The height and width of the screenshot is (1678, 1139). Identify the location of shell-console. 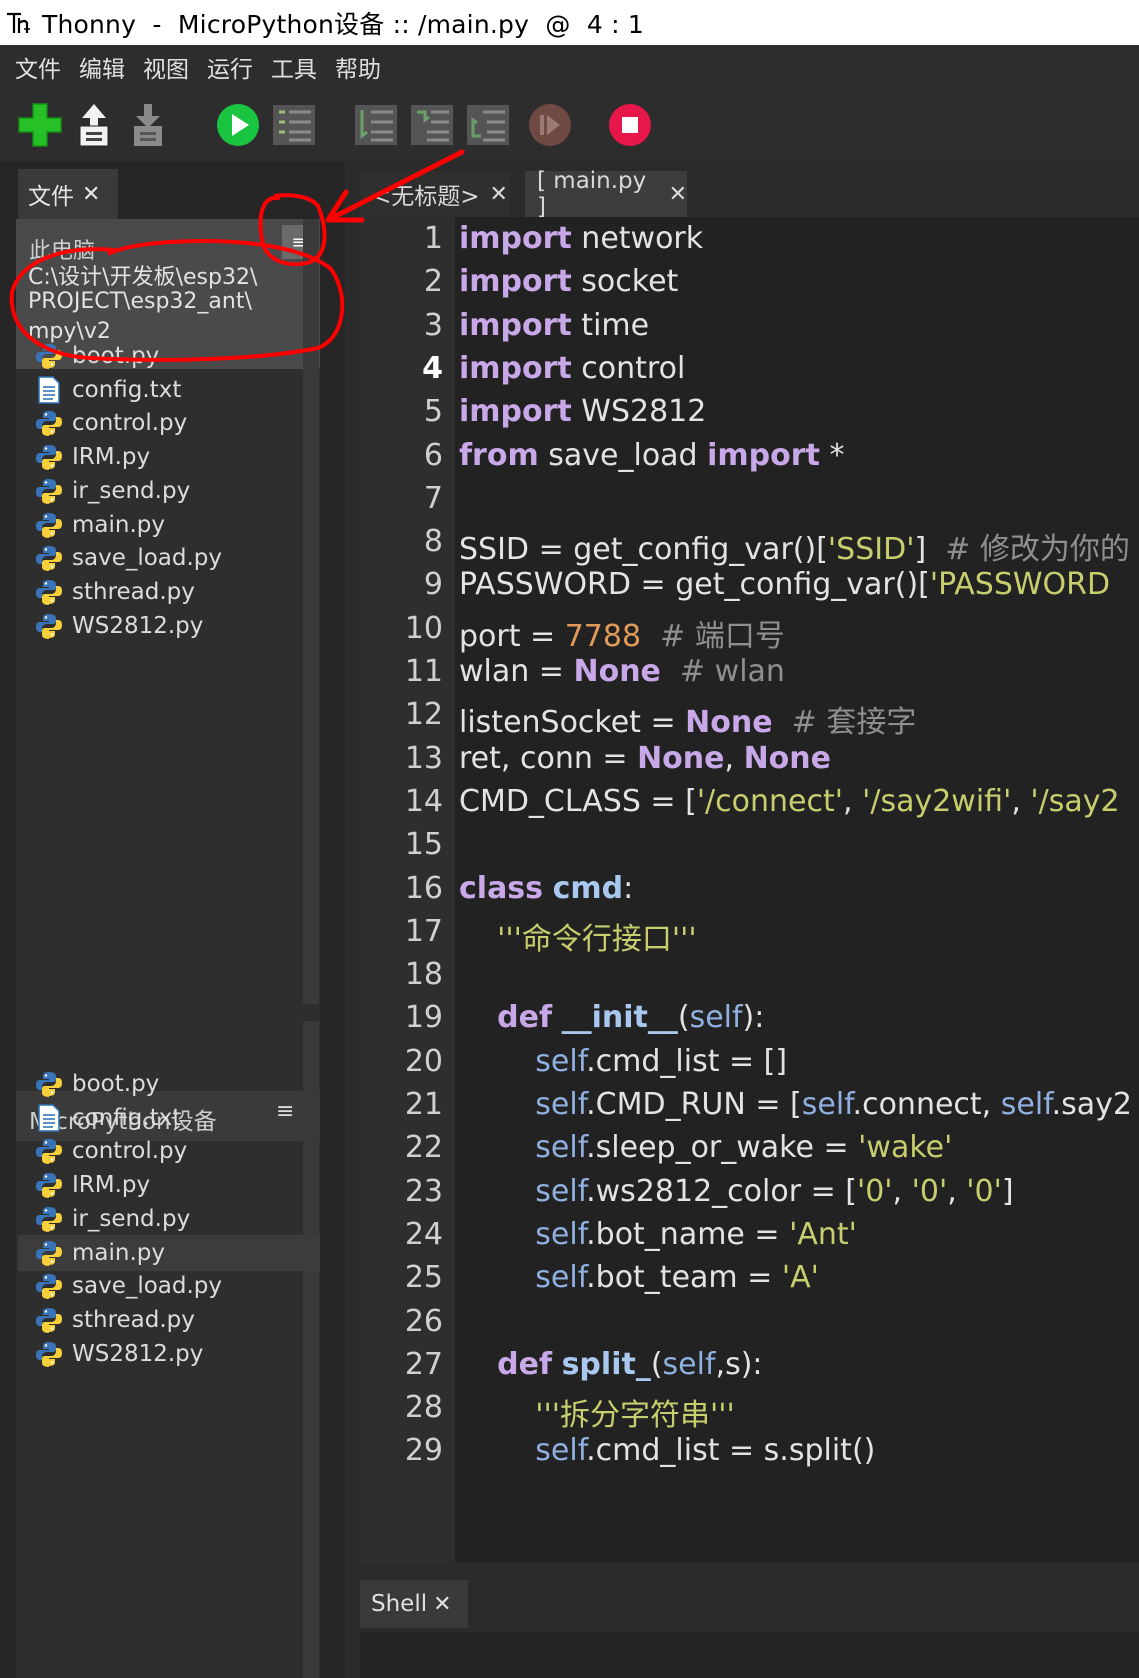
(749, 1655).